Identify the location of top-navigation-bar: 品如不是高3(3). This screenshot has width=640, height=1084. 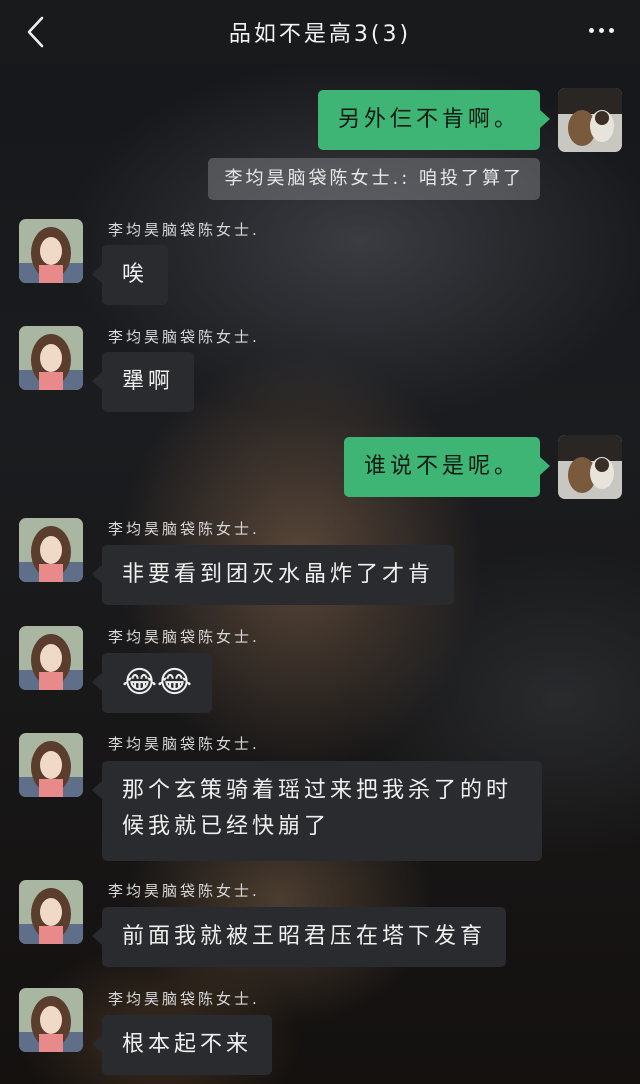
(320, 32).